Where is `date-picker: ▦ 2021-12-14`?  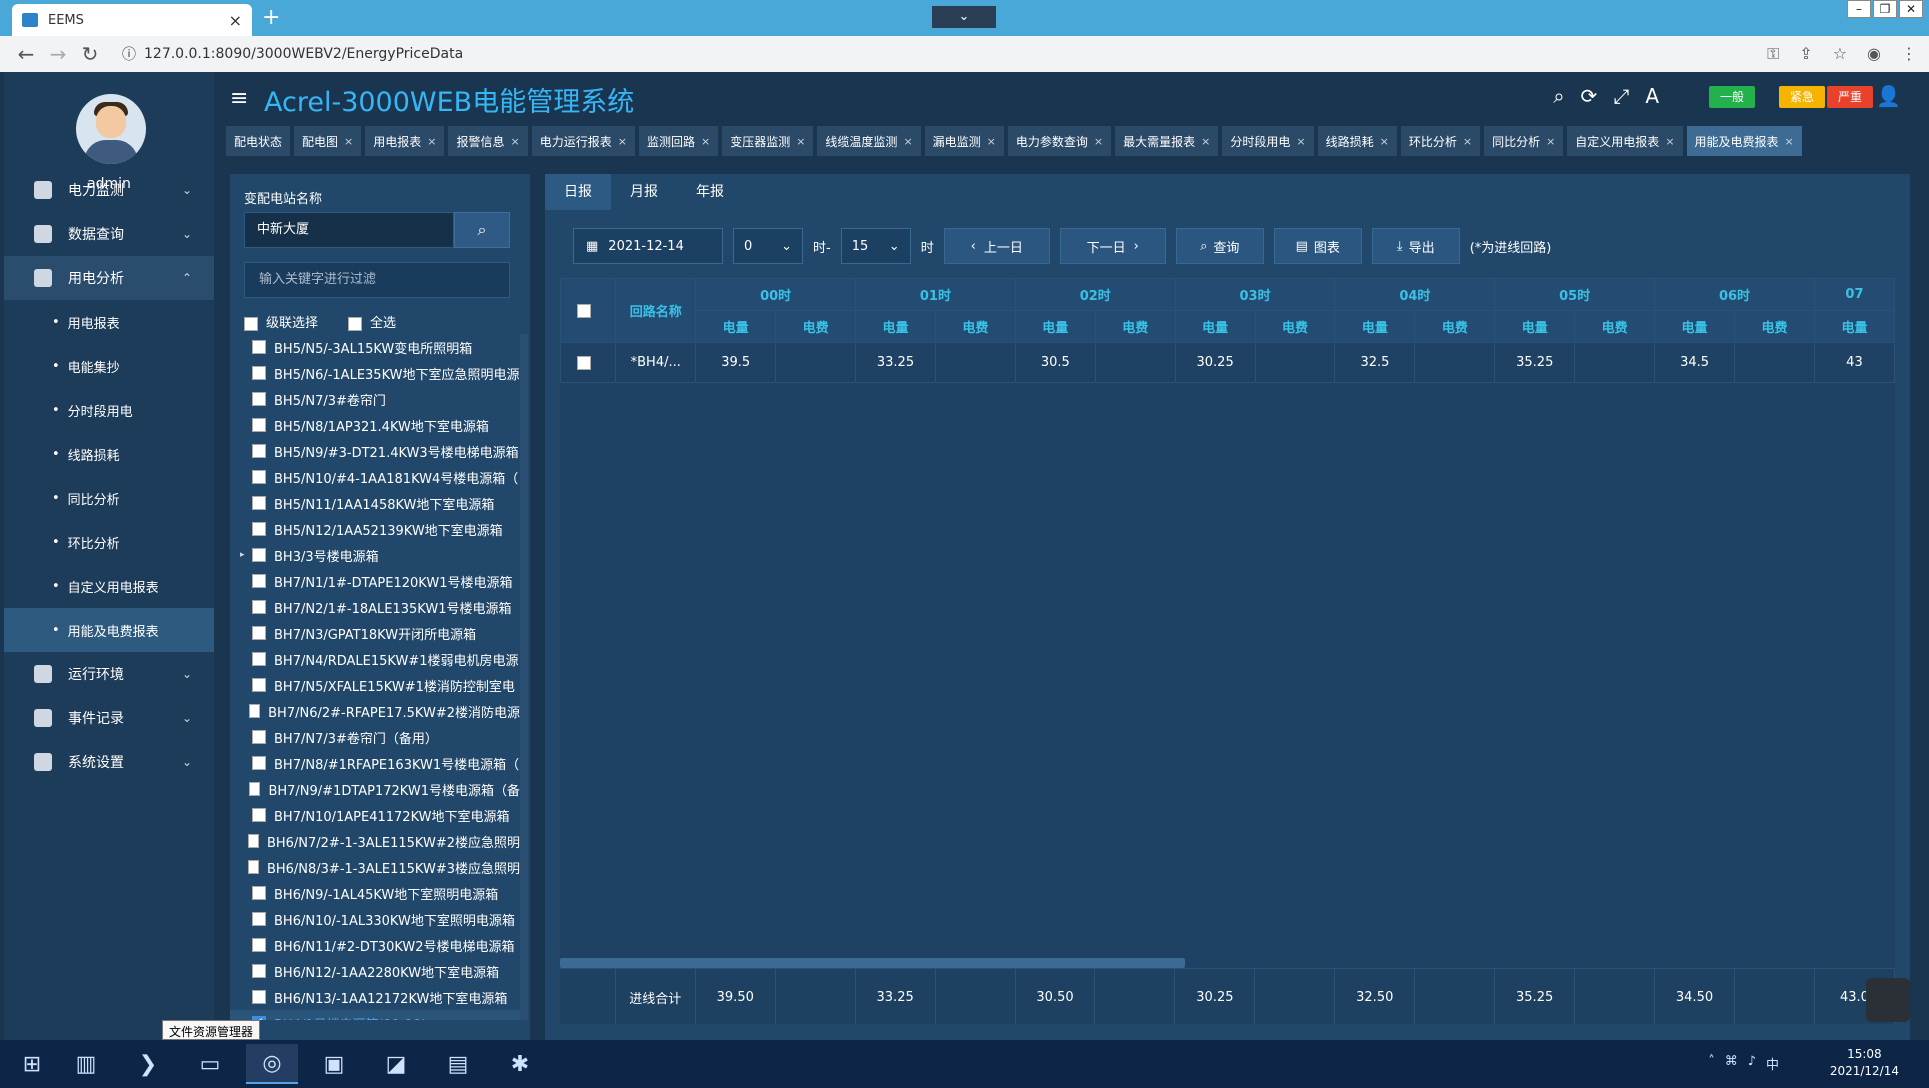
date-picker: ▦ 2021-12-14 is located at coordinates (648, 246).